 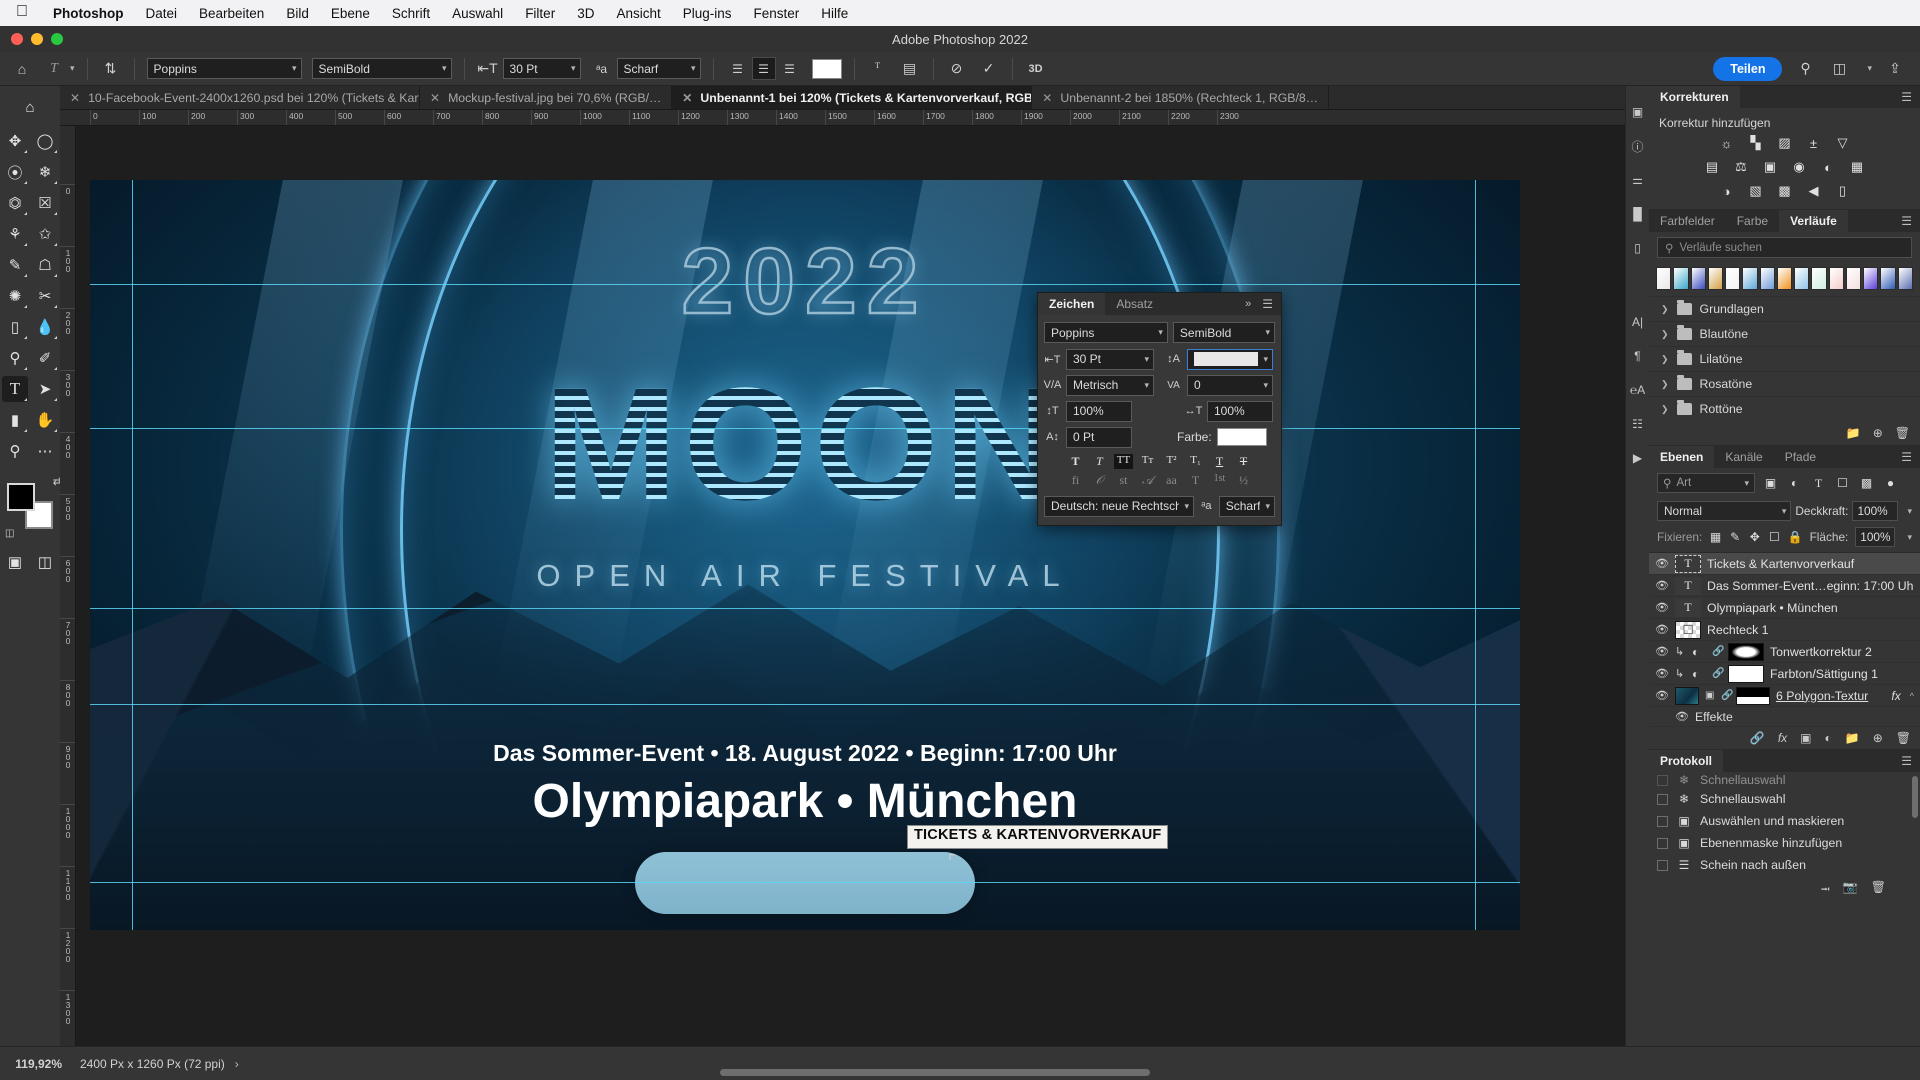 What do you see at coordinates (790, 68) in the screenshot?
I see `align-right-icon: ☰` at bounding box center [790, 68].